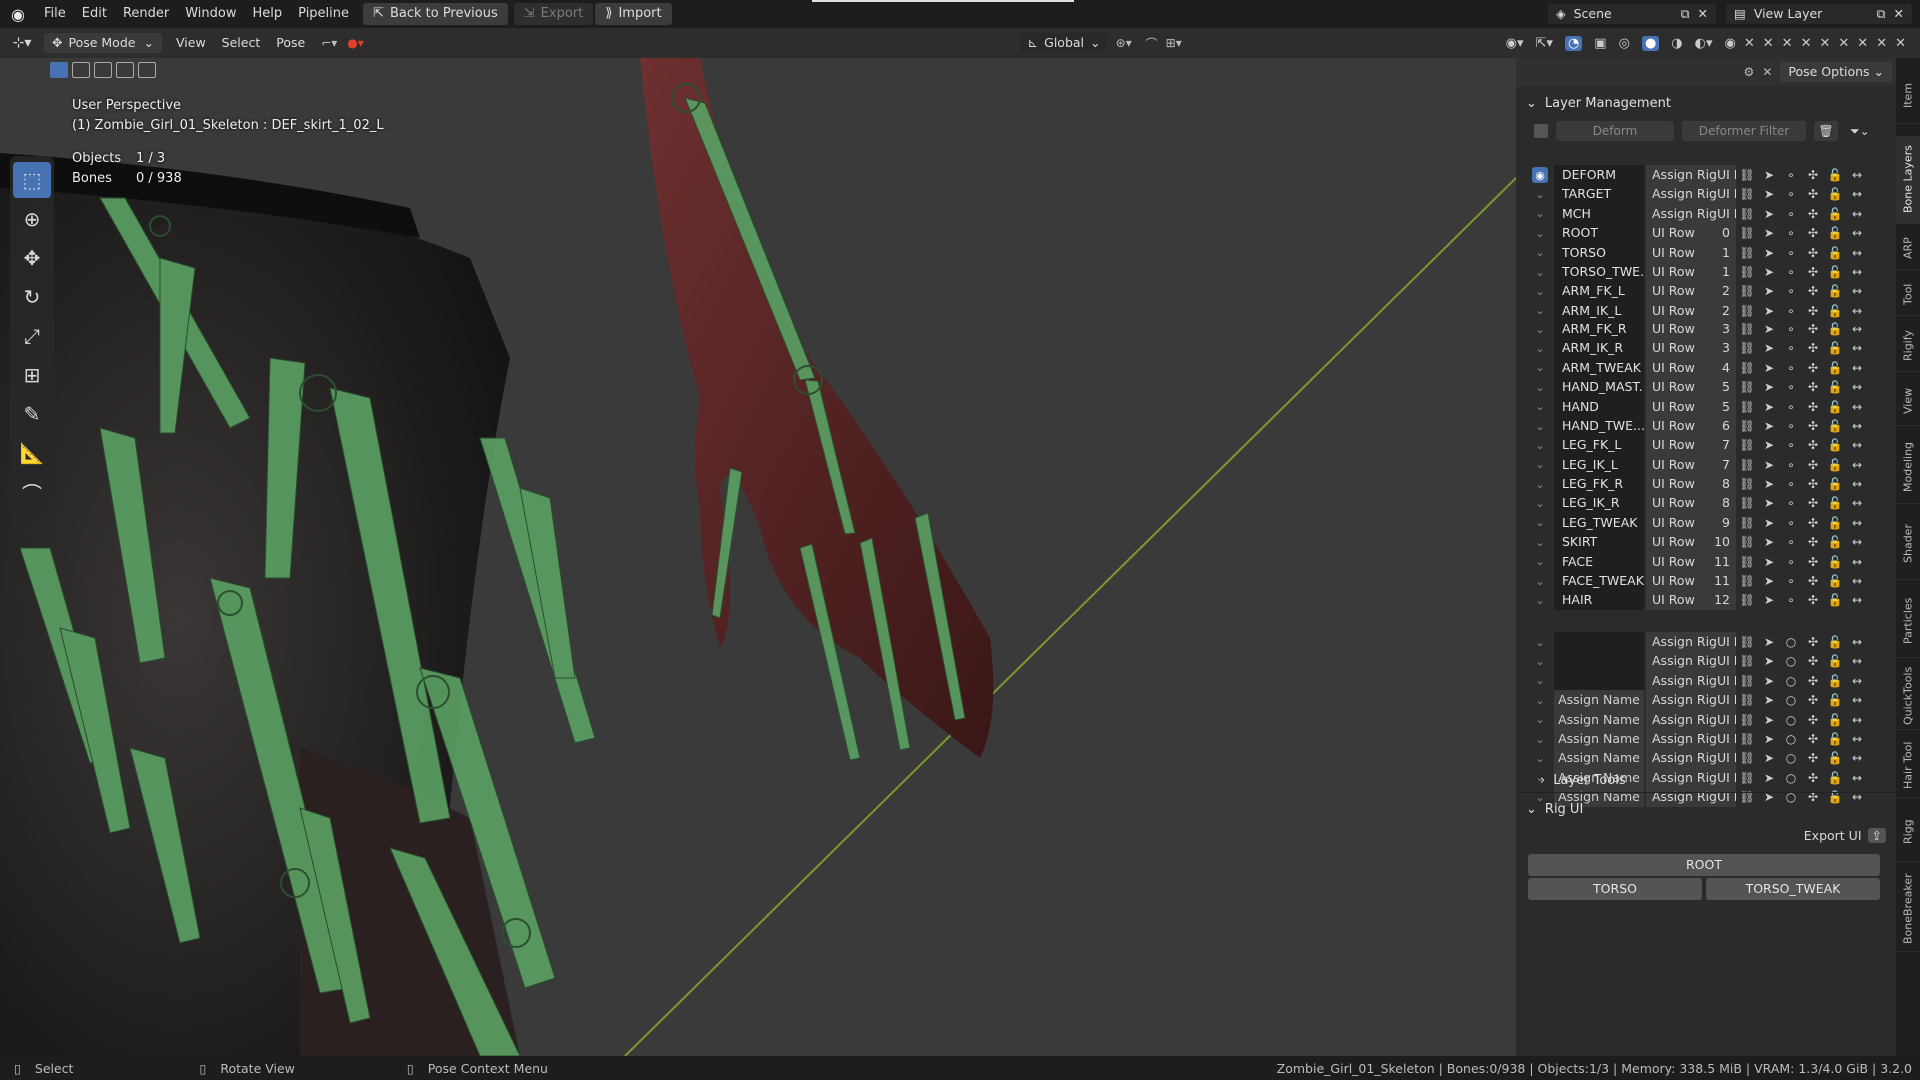 This screenshot has height=1080, width=1920. Describe the element at coordinates (1704, 43) in the screenshot. I see `rendered-shading-icon: ◐▾` at that location.